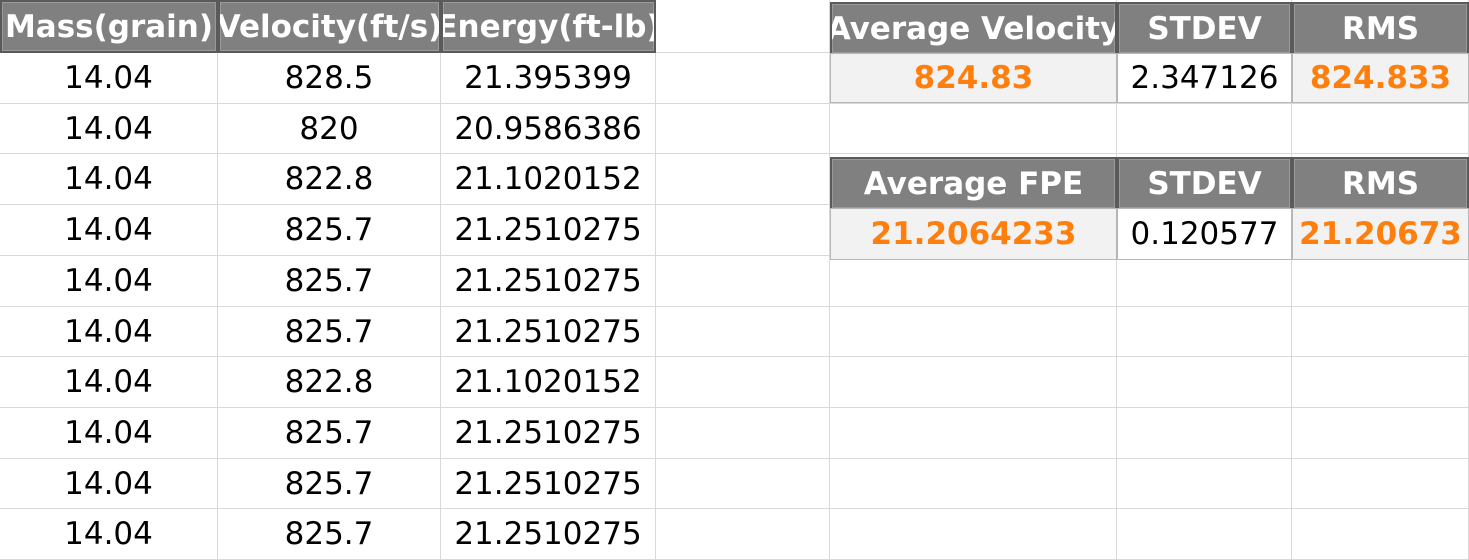  Describe the element at coordinates (1204, 78) in the screenshot. I see `stat-value: 2.347126` at that location.